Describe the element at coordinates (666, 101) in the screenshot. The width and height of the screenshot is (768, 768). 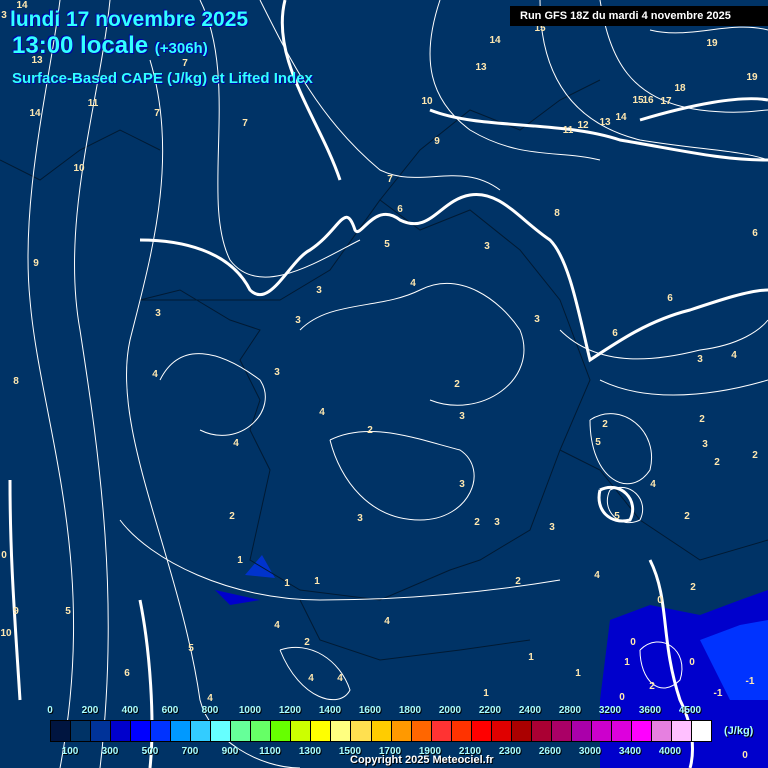
I see `isoline-label: 17` at that location.